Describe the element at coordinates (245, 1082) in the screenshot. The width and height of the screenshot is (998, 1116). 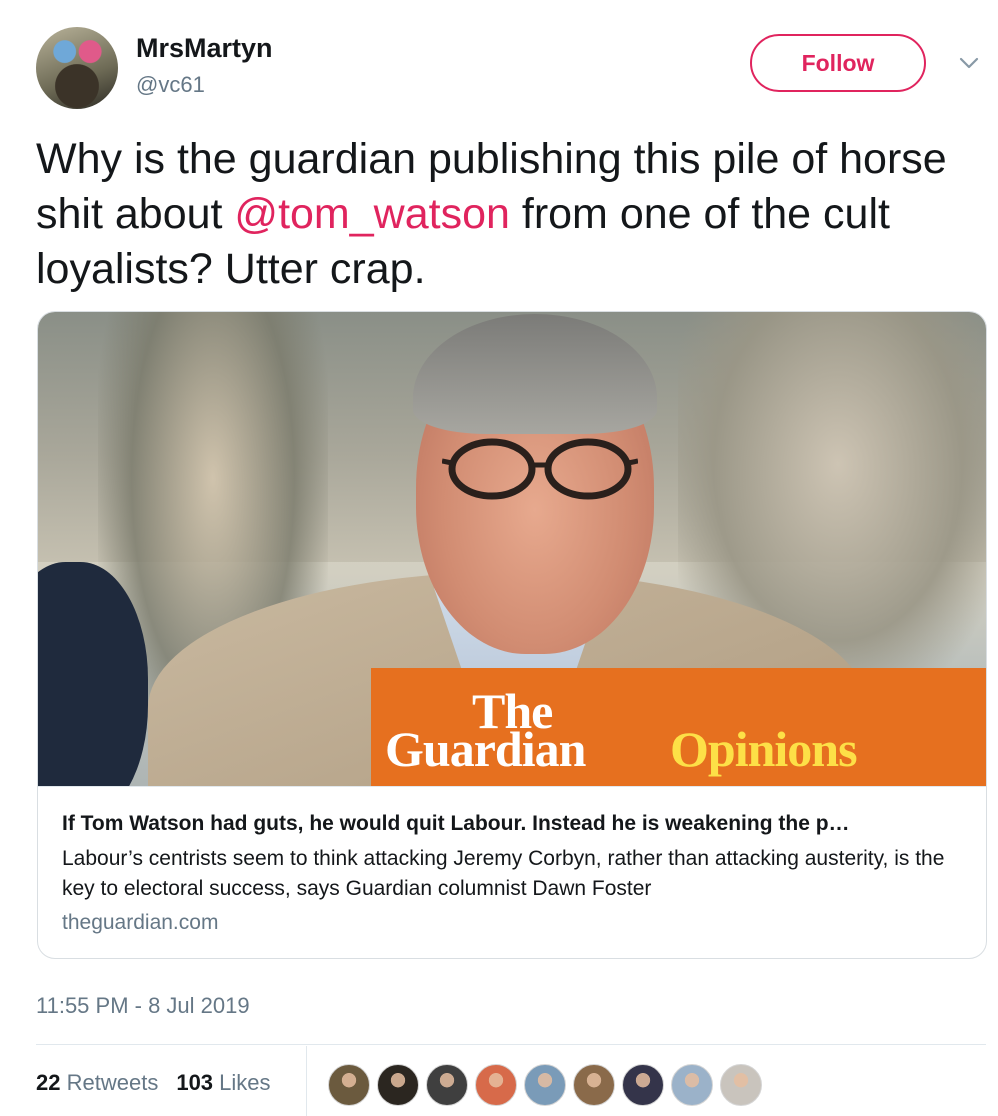
I see `likes-label: Likes` at that location.